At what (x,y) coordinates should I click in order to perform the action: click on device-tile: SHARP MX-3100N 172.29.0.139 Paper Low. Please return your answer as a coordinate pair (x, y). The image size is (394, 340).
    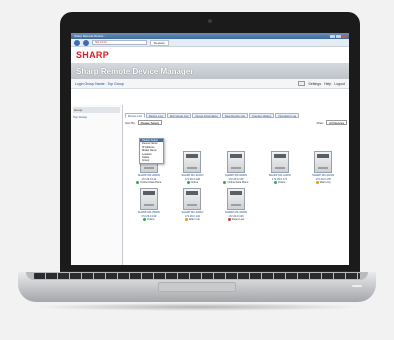
    Looking at the image, I should click on (236, 204).